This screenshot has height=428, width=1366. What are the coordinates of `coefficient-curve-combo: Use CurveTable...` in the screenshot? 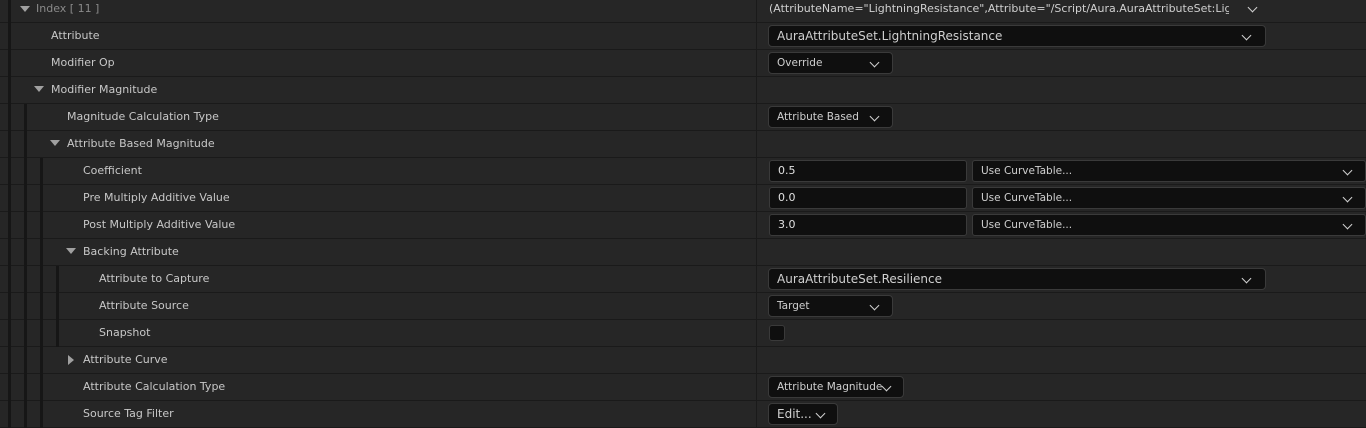 It's located at (1169, 171).